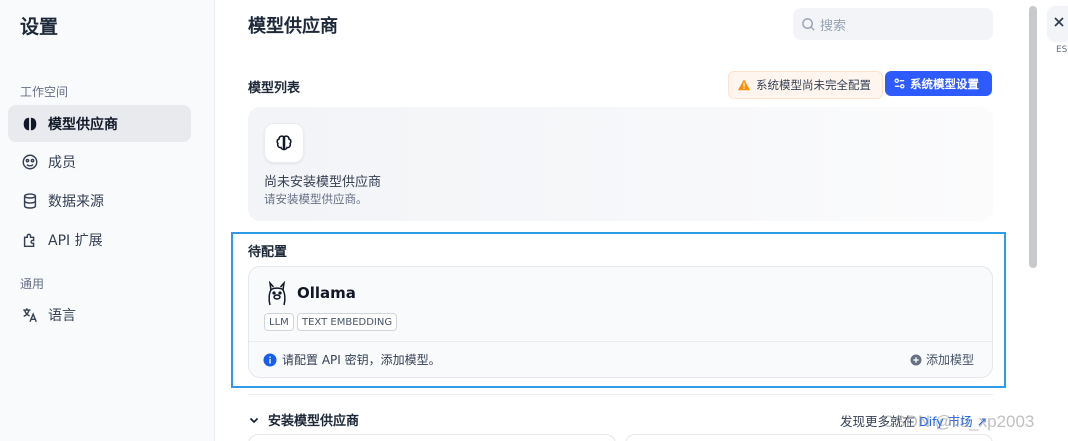 The image size is (1068, 441). Describe the element at coordinates (32, 284) in the screenshot. I see `sidebar-group-general: 通用` at that location.